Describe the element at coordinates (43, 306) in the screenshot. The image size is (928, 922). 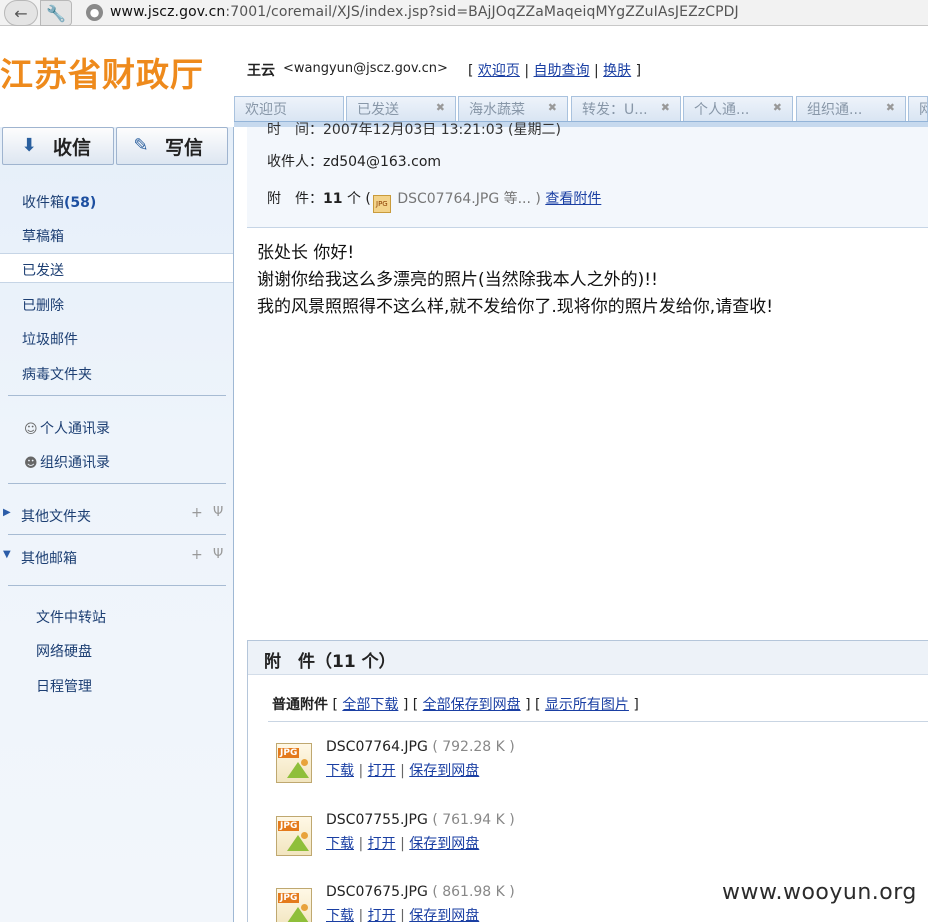
I see `folder-label: 已删除` at that location.